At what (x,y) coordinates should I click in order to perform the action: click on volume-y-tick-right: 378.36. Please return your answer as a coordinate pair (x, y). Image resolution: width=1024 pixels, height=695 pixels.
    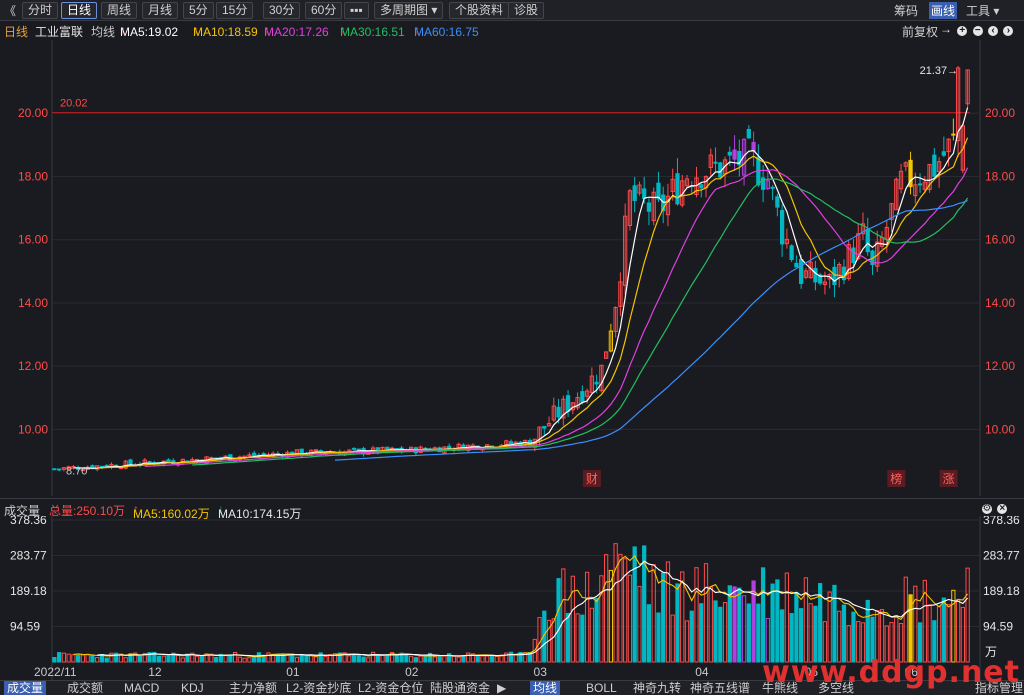
    Looking at the image, I should click on (1001, 521).